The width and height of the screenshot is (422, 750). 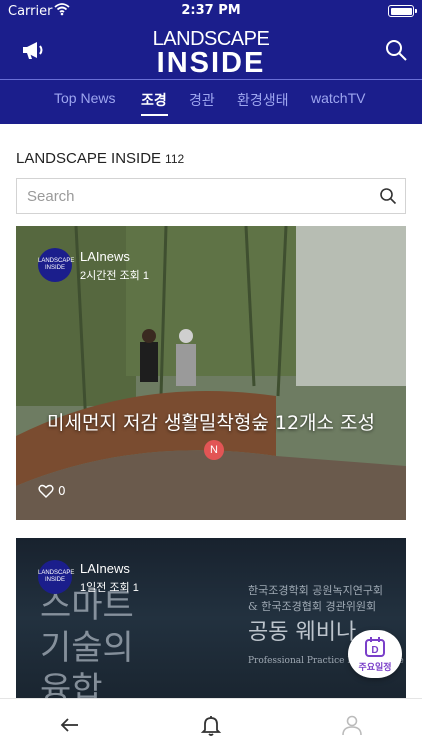 I want to click on slide-text-line: 융합, so click(x=71, y=684).